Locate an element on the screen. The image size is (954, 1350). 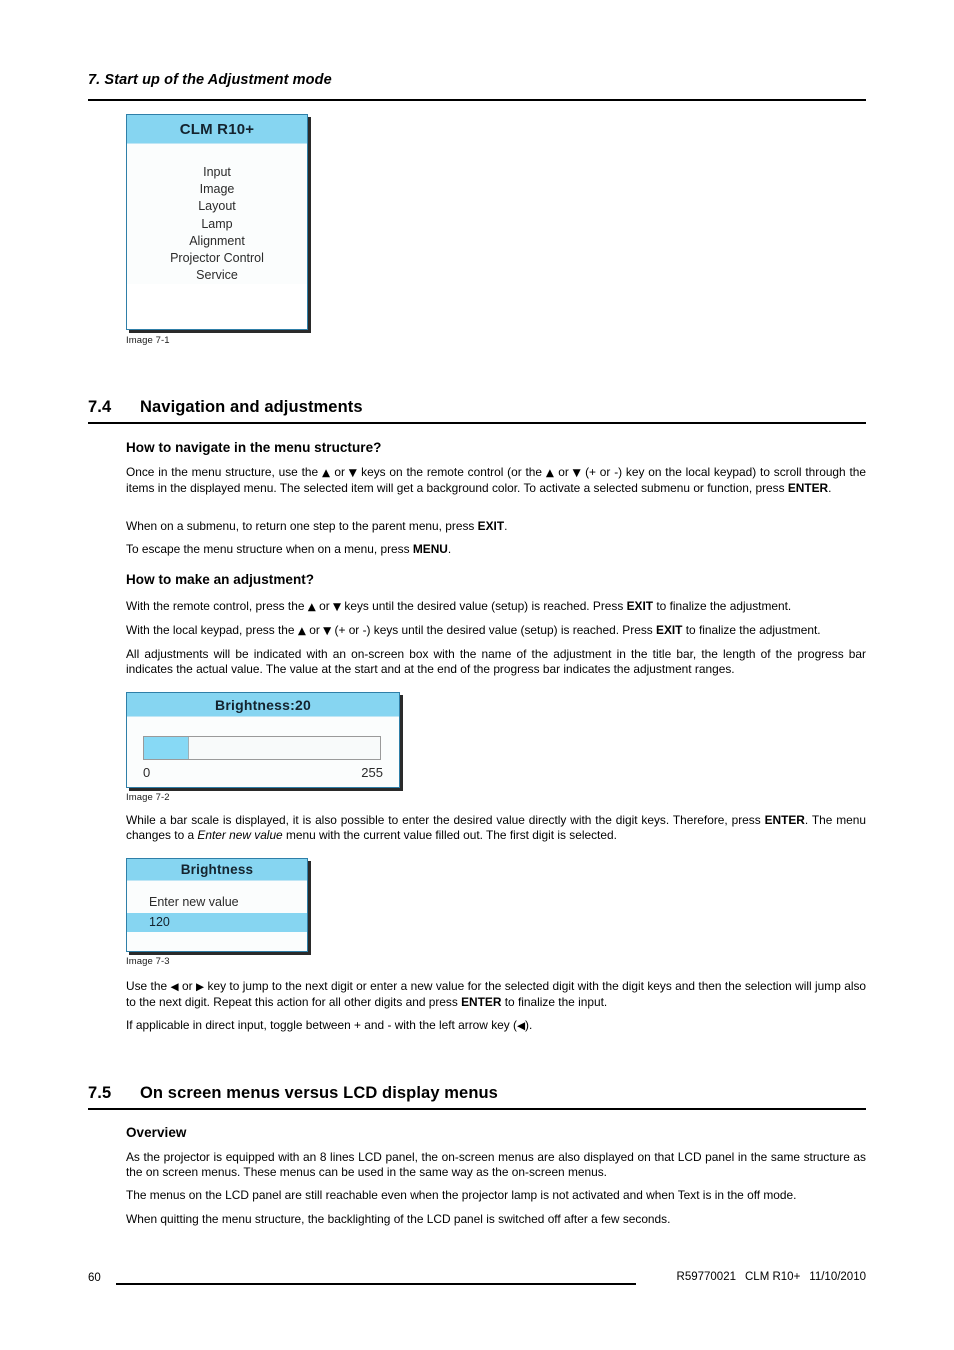
subheading-how-to-adjust: How to make an adjustment? is located at coordinates (220, 579).